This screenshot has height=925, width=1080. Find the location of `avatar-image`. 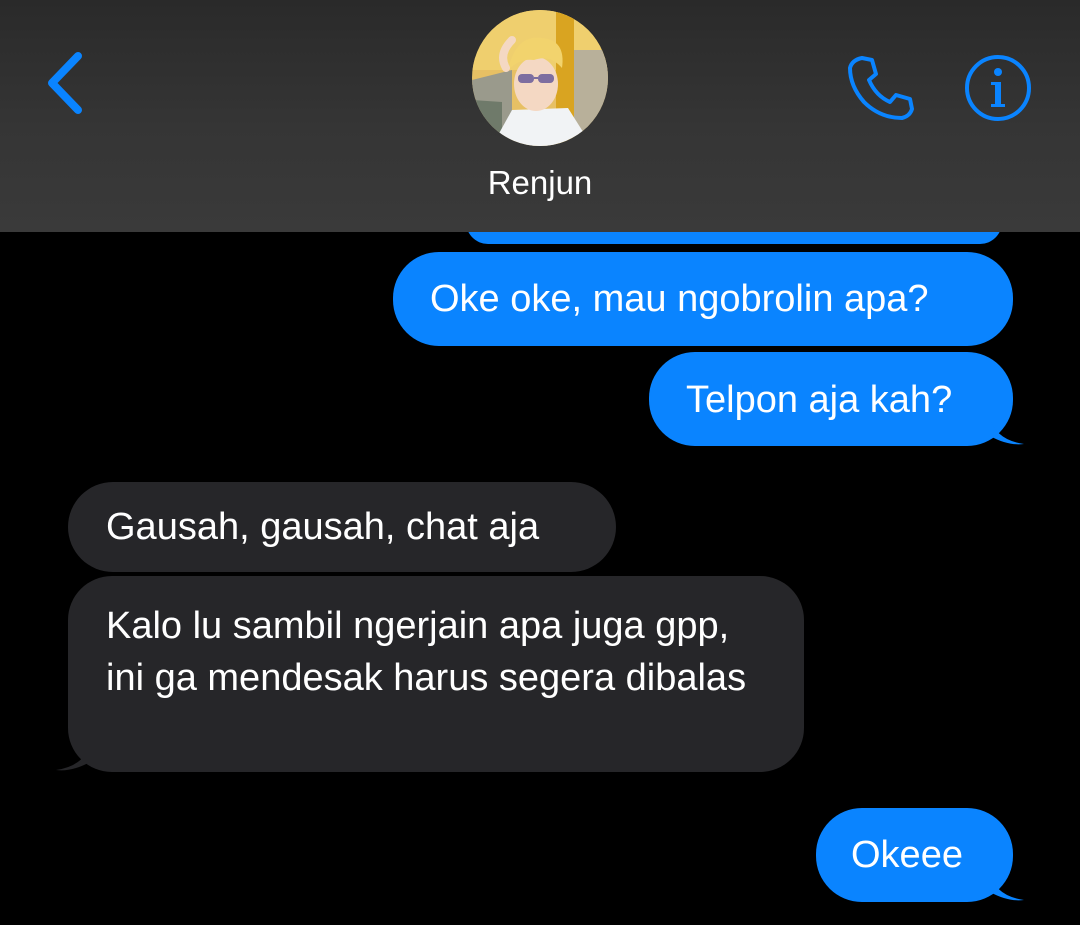

avatar-image is located at coordinates (540, 78).